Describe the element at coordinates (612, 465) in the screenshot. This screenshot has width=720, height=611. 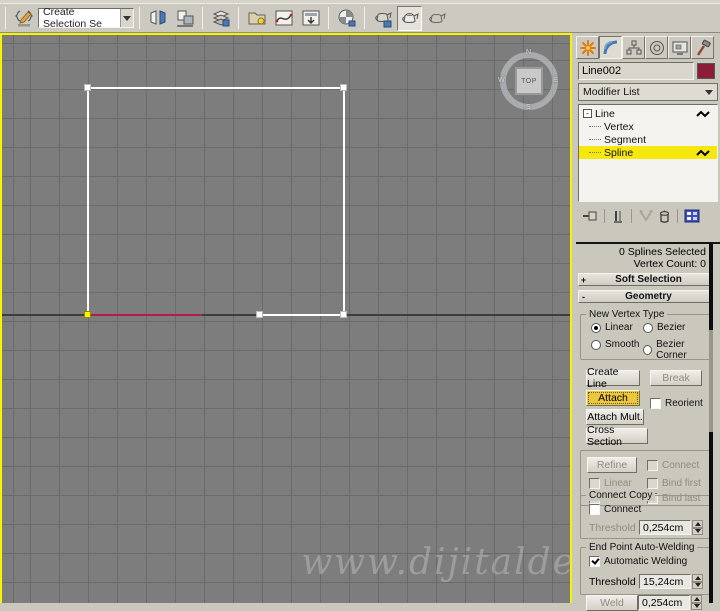
I see `refine-button: Refine` at that location.